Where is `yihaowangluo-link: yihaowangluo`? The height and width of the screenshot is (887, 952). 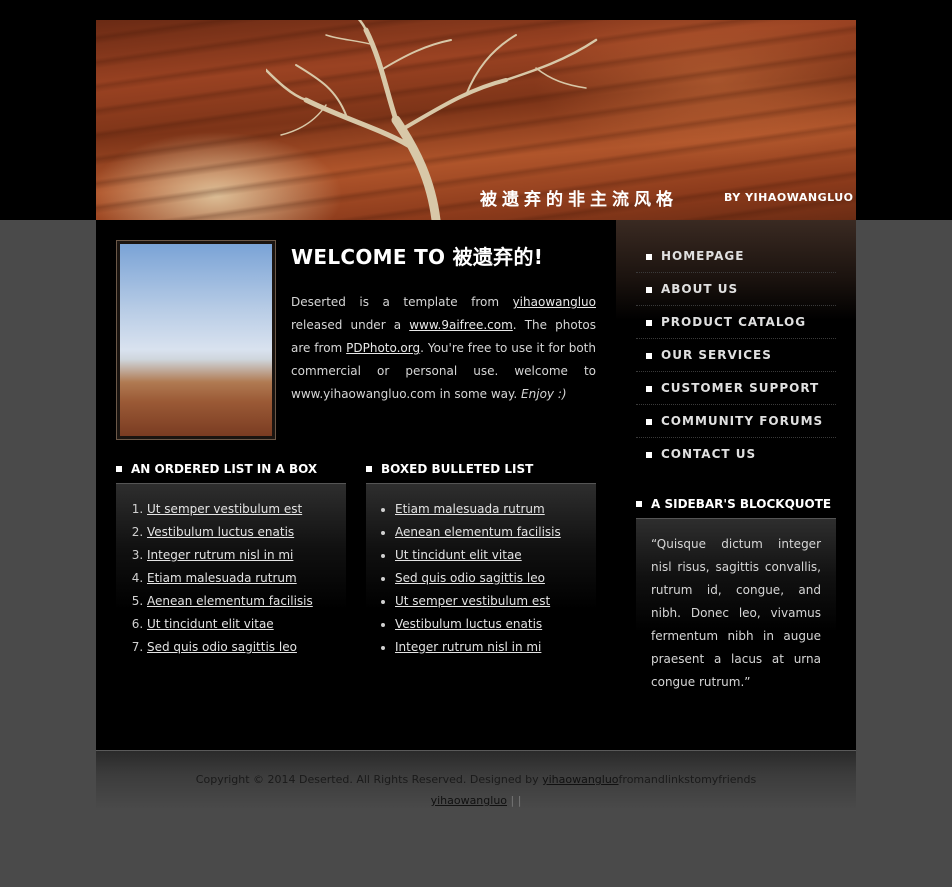 yihaowangluo-link: yihaowangluo is located at coordinates (554, 302).